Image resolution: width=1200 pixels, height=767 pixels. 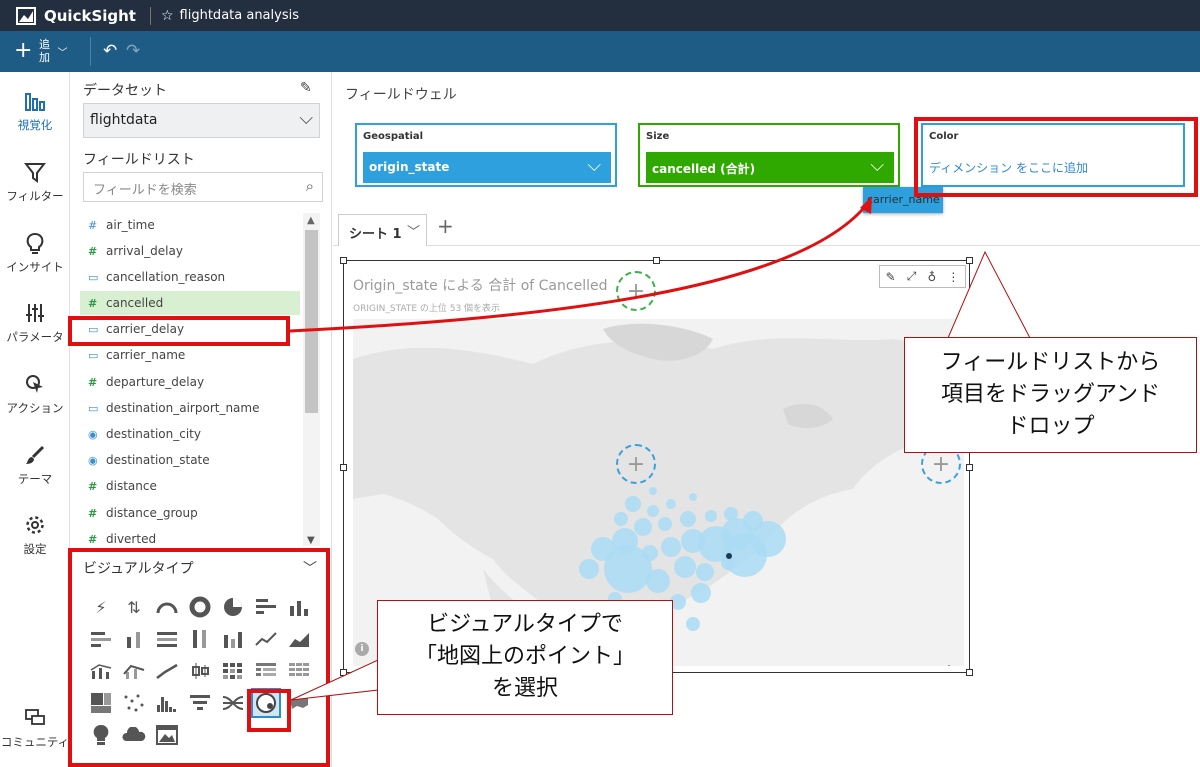 What do you see at coordinates (600, 15) in the screenshot?
I see `app-header: QuickSight ☆ flightdata analysis` at bounding box center [600, 15].